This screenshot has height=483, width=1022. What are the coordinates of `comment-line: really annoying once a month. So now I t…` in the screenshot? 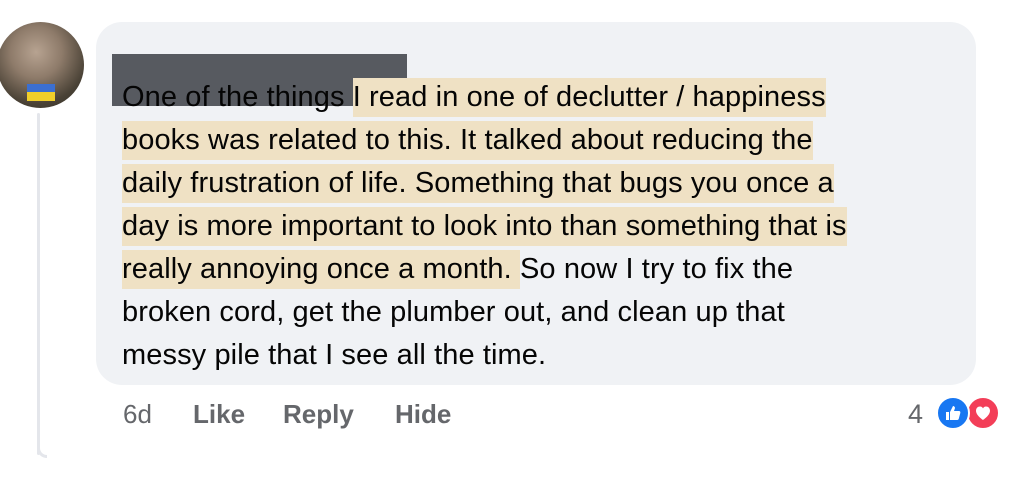 It's located at (547, 269).